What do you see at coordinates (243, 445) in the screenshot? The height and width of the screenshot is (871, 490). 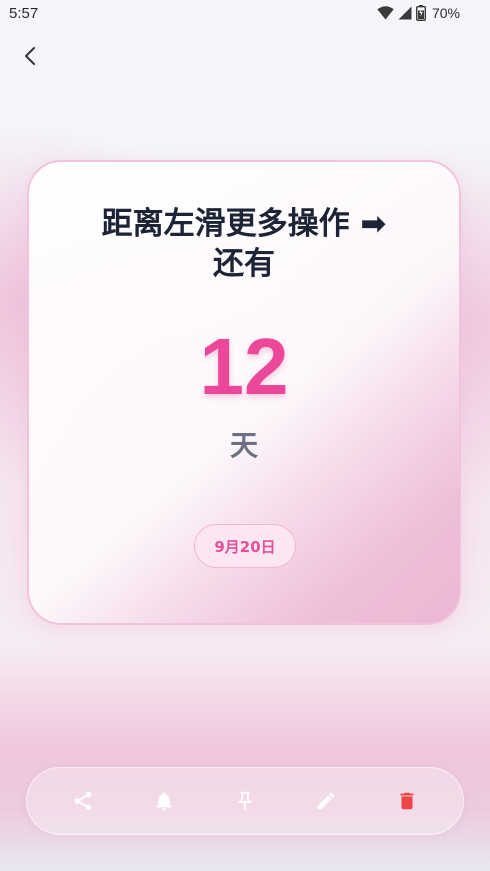 I see `unit-label: 天` at bounding box center [243, 445].